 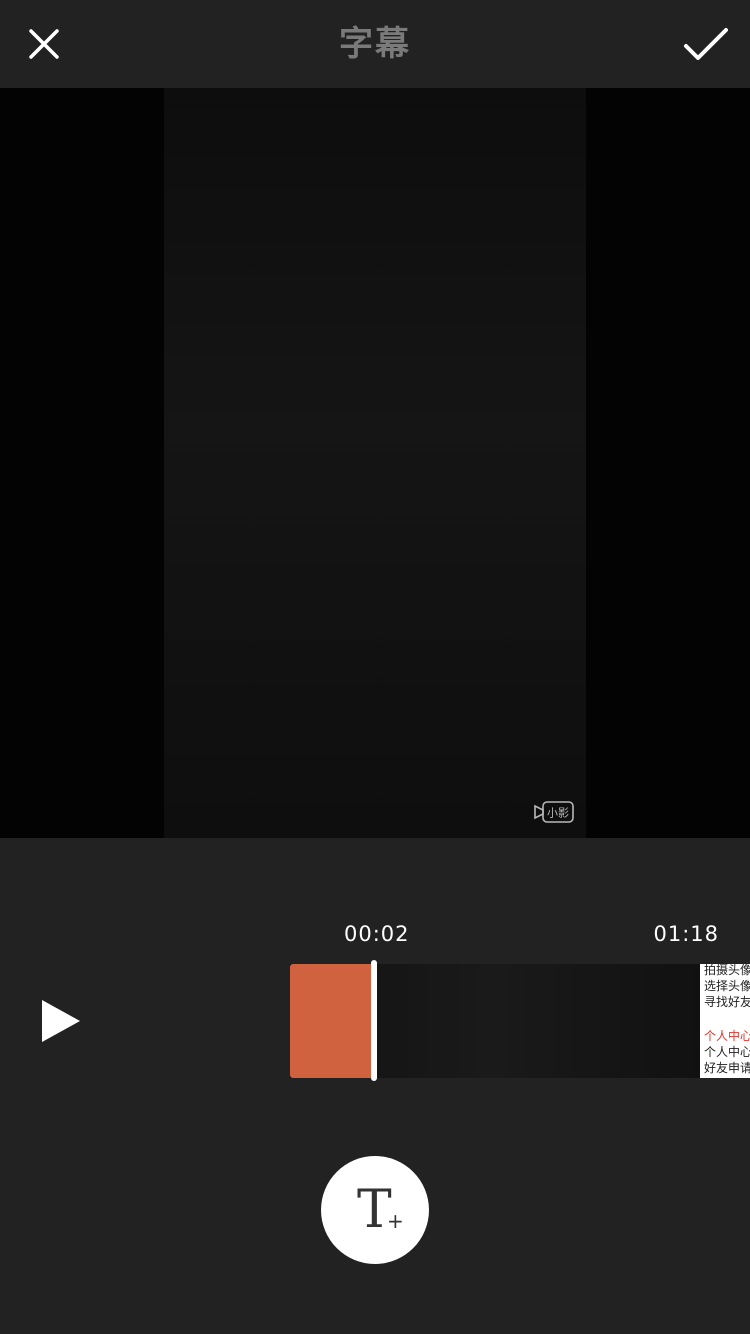 What do you see at coordinates (725, 1021) in the screenshot?
I see `timeline-thumbnail-text-frame: 拍摄头像 选择头像 寻找好友 个人中心 个人中心 好友申请` at bounding box center [725, 1021].